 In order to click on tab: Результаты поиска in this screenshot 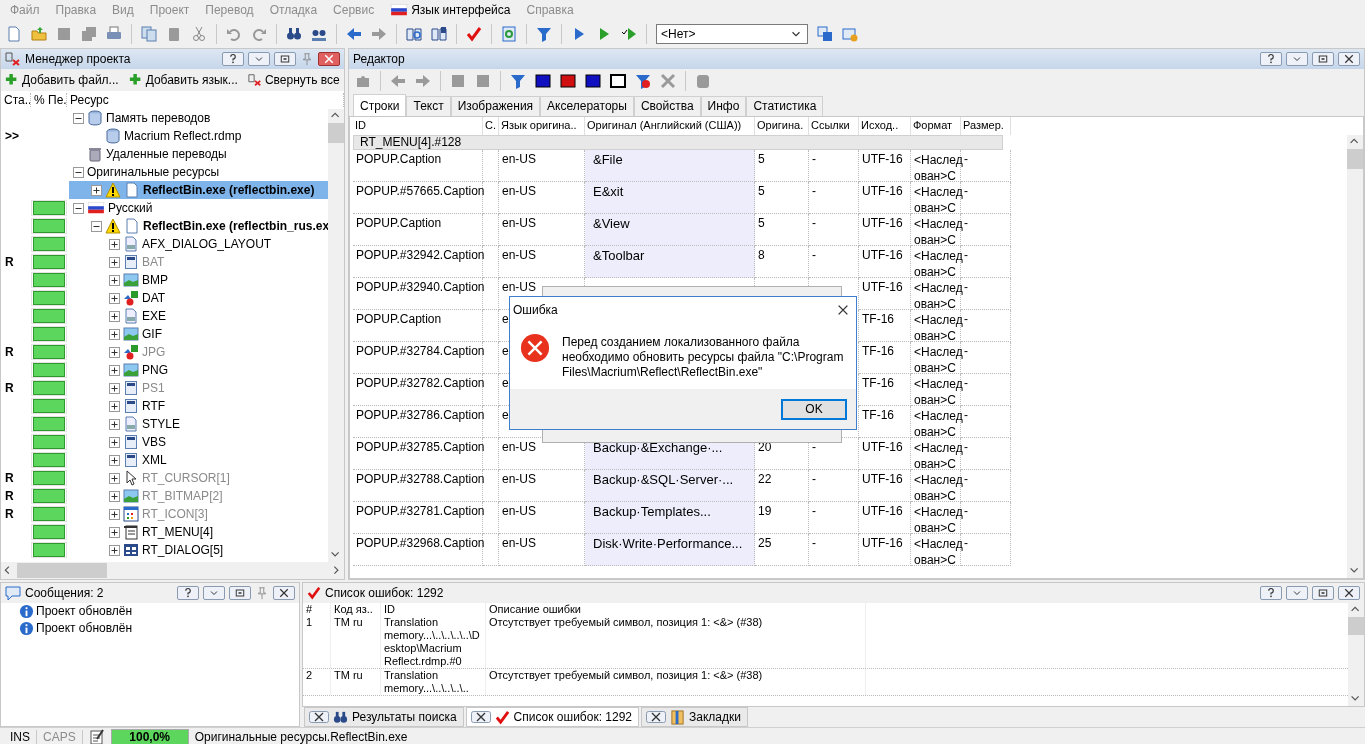, I will do `click(384, 717)`.